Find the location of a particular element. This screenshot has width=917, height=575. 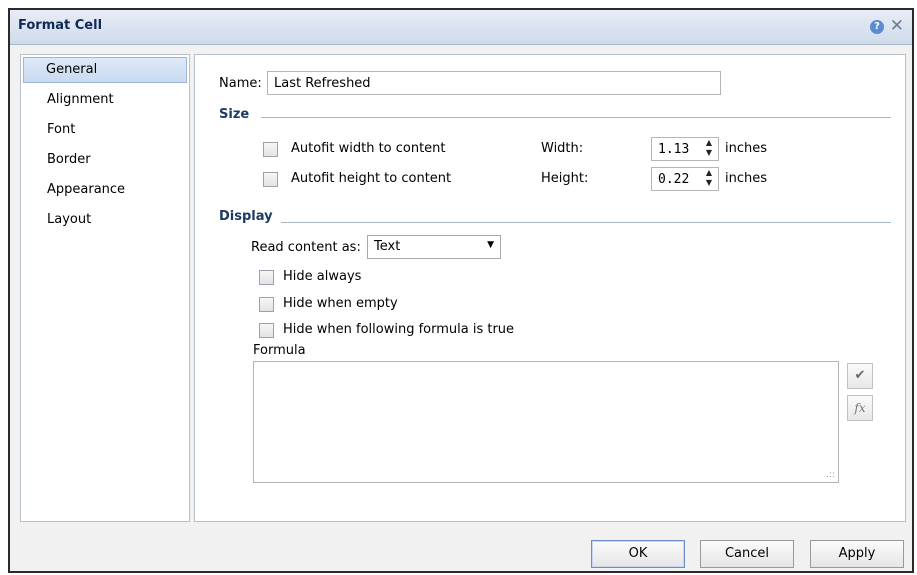

sidebar-item-general: General is located at coordinates (105, 70).